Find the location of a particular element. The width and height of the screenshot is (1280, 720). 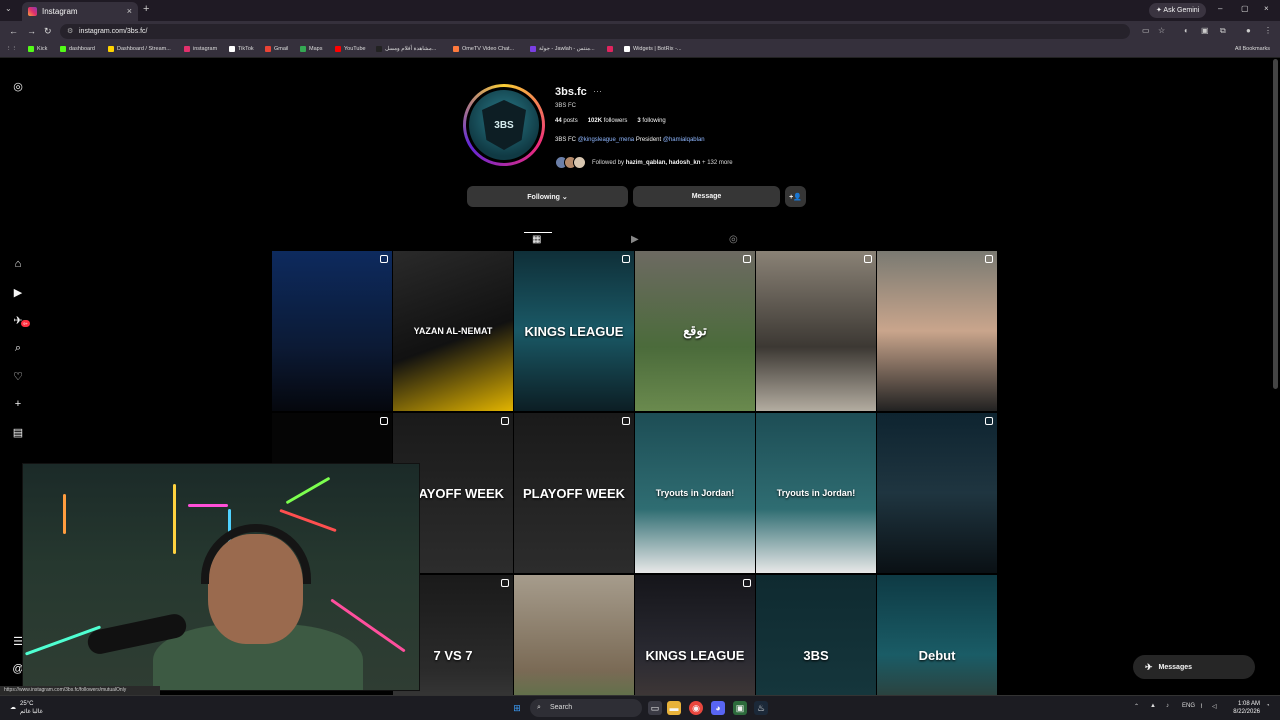

maximize-button: ▢ is located at coordinates (1245, 8).